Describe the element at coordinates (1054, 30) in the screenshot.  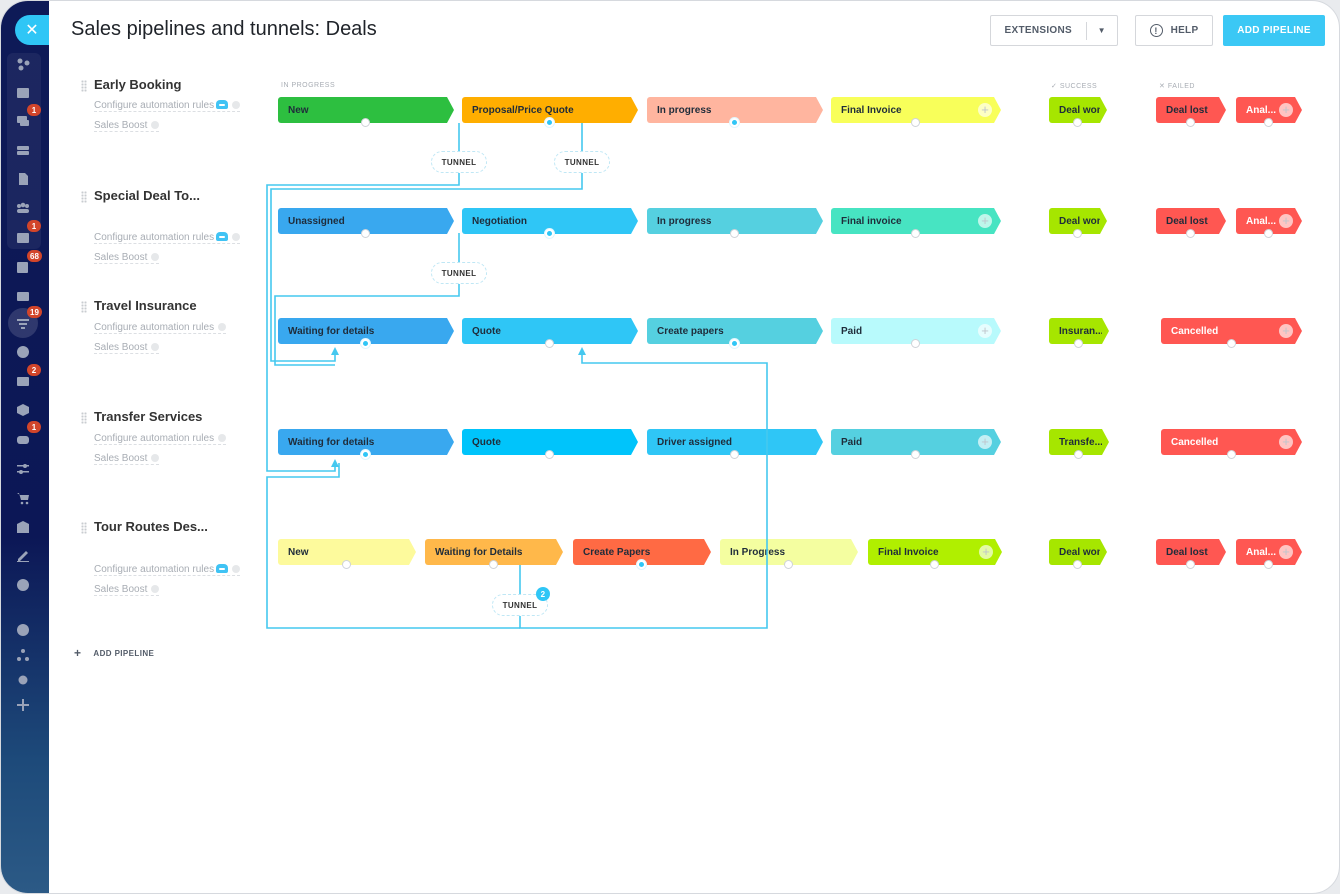
I see `extensions-button: EXTENSIONS ▼` at that location.